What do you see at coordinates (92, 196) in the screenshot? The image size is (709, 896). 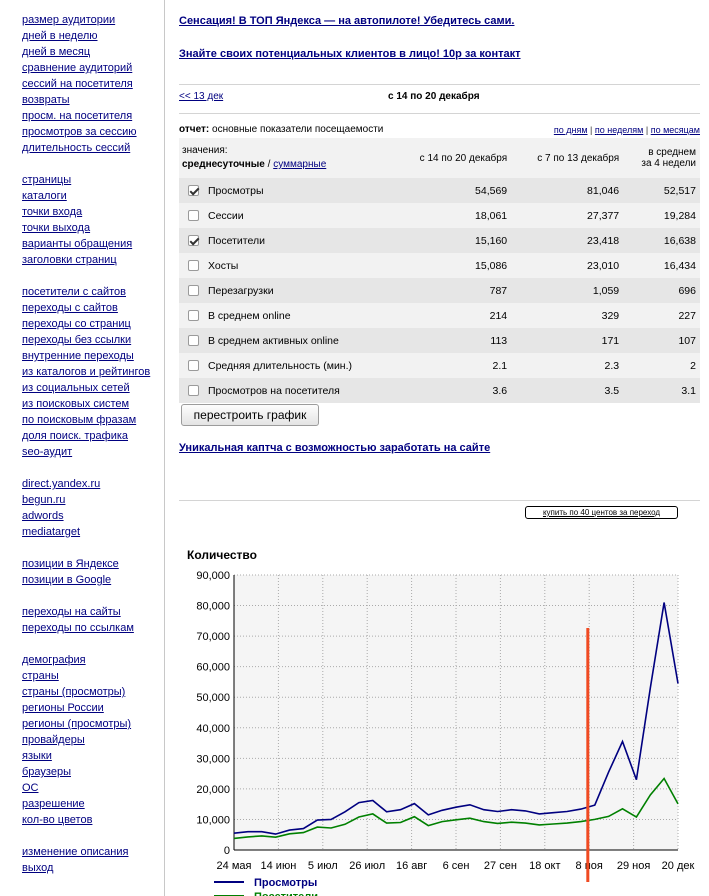 I see `sidebar-link: каталоги` at bounding box center [92, 196].